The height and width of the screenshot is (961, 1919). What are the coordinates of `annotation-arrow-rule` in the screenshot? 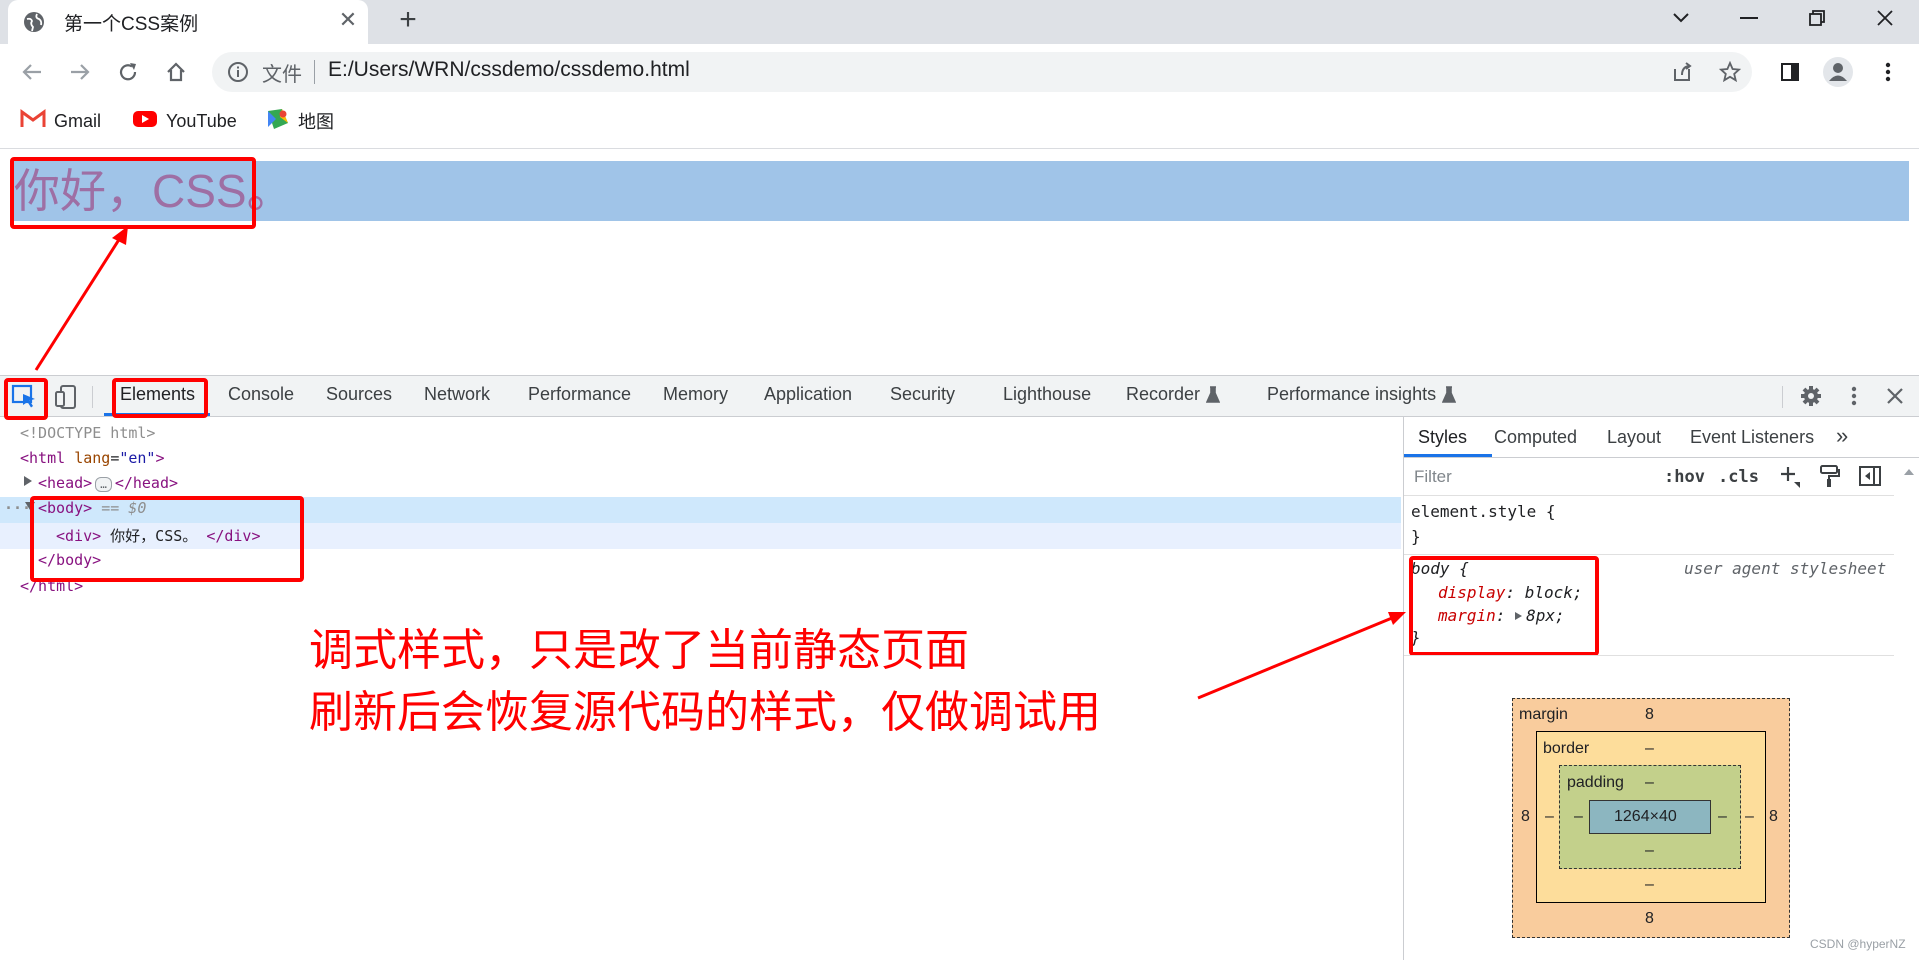 It's located at (1301, 656).